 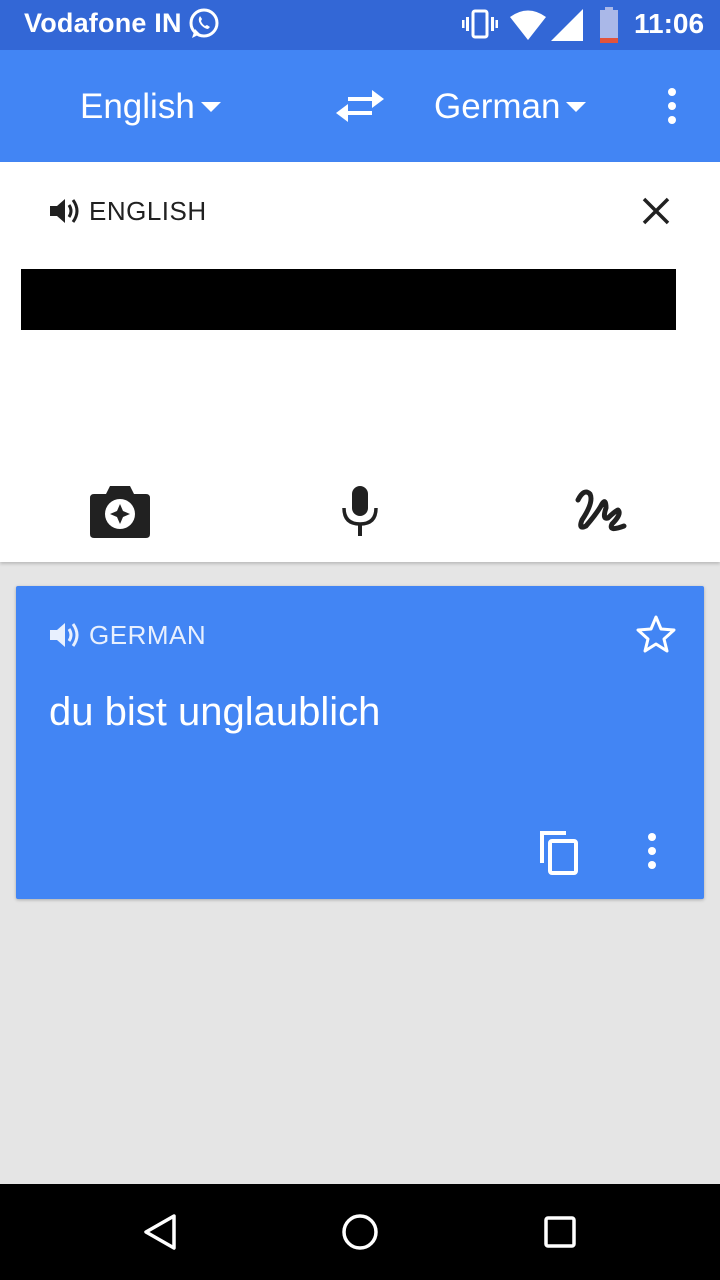 I want to click on microphone-button, so click(x=360, y=510).